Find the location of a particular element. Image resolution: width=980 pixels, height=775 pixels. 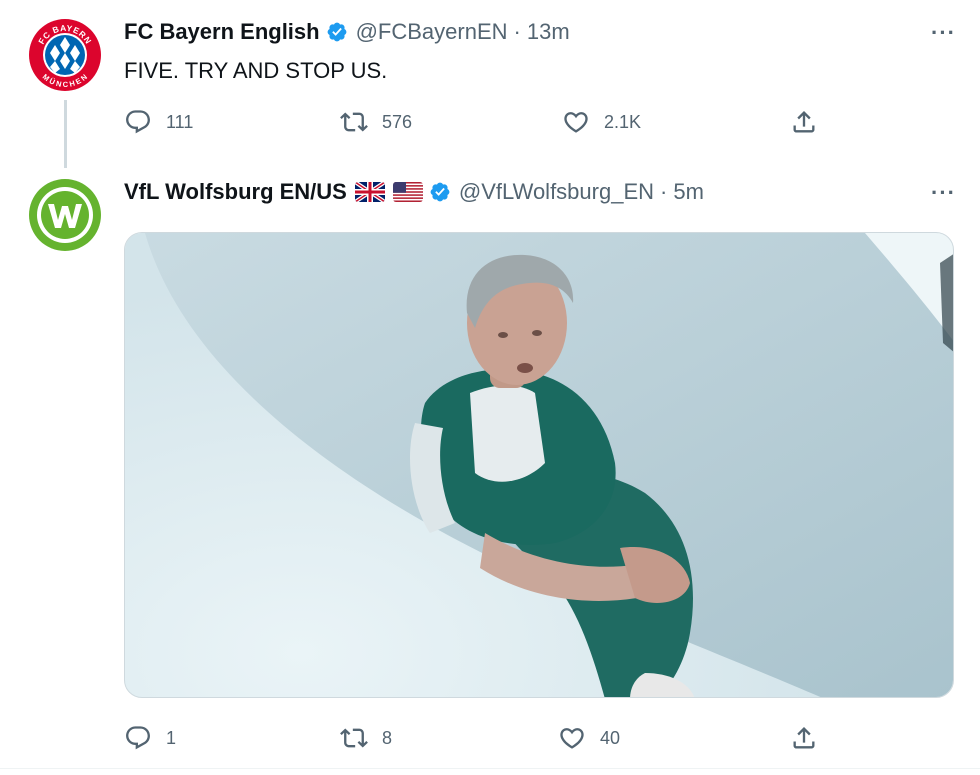

display-name: FC Bayern English is located at coordinates (222, 32).